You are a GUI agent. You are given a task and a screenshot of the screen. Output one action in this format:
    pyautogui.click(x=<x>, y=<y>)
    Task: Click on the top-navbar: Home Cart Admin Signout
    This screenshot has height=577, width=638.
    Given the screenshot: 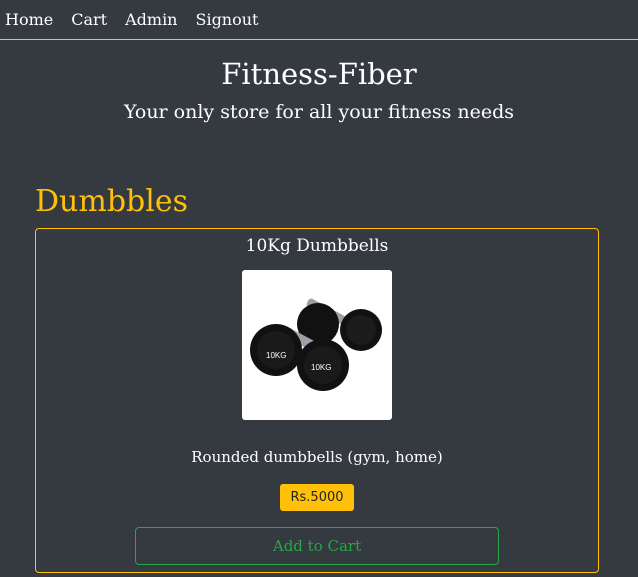 What is the action you would take?
    pyautogui.click(x=319, y=20)
    